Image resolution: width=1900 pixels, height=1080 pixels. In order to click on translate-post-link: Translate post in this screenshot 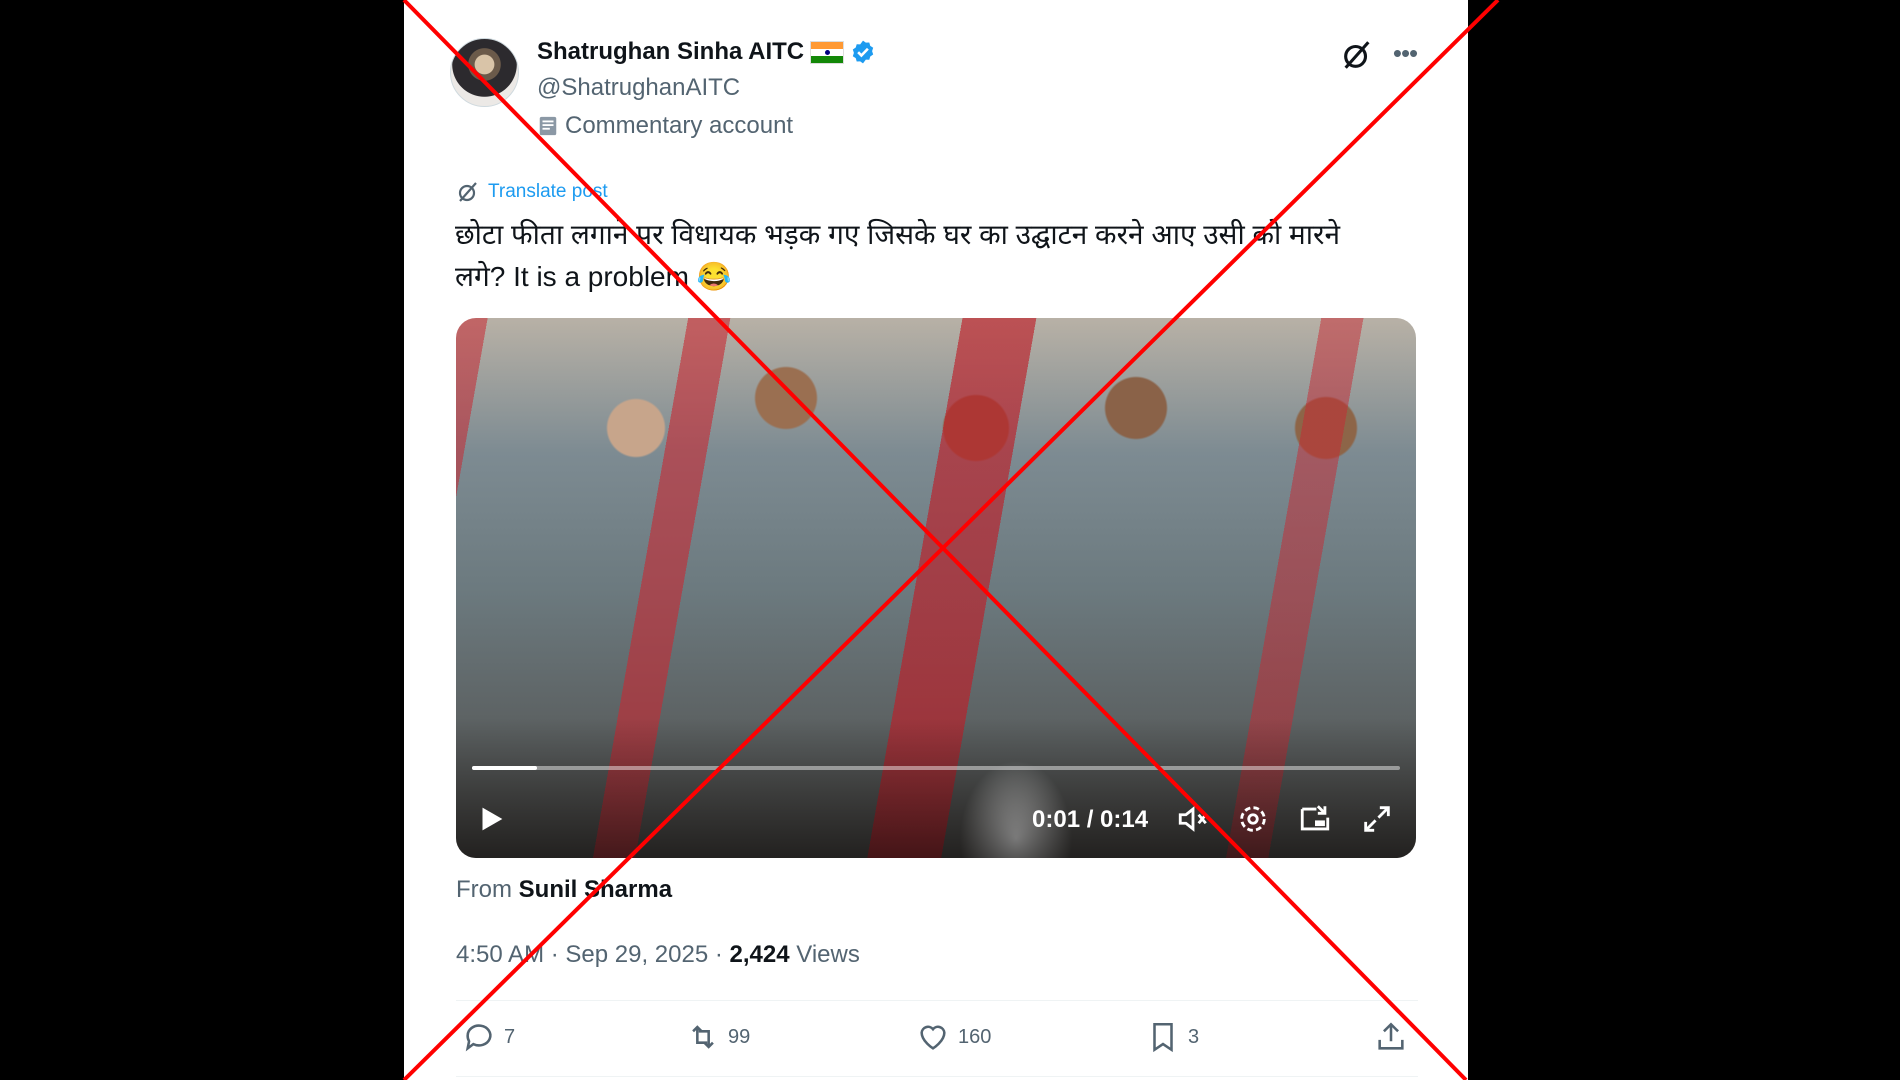, I will do `click(532, 192)`.